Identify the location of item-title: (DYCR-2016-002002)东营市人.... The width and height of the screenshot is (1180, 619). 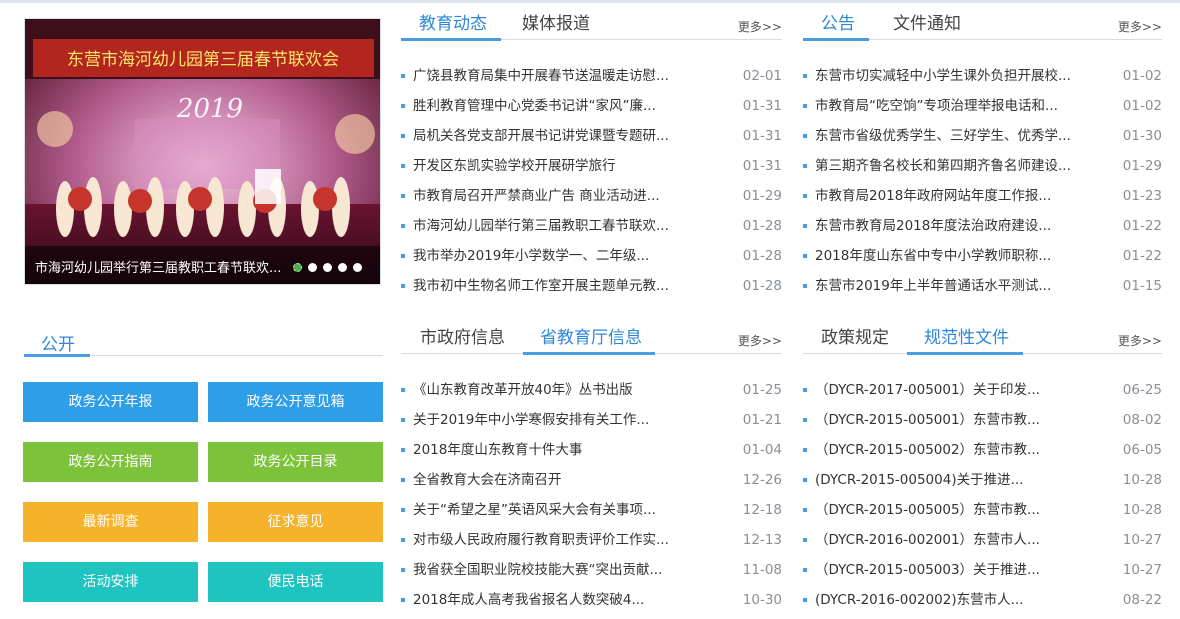
(949, 600).